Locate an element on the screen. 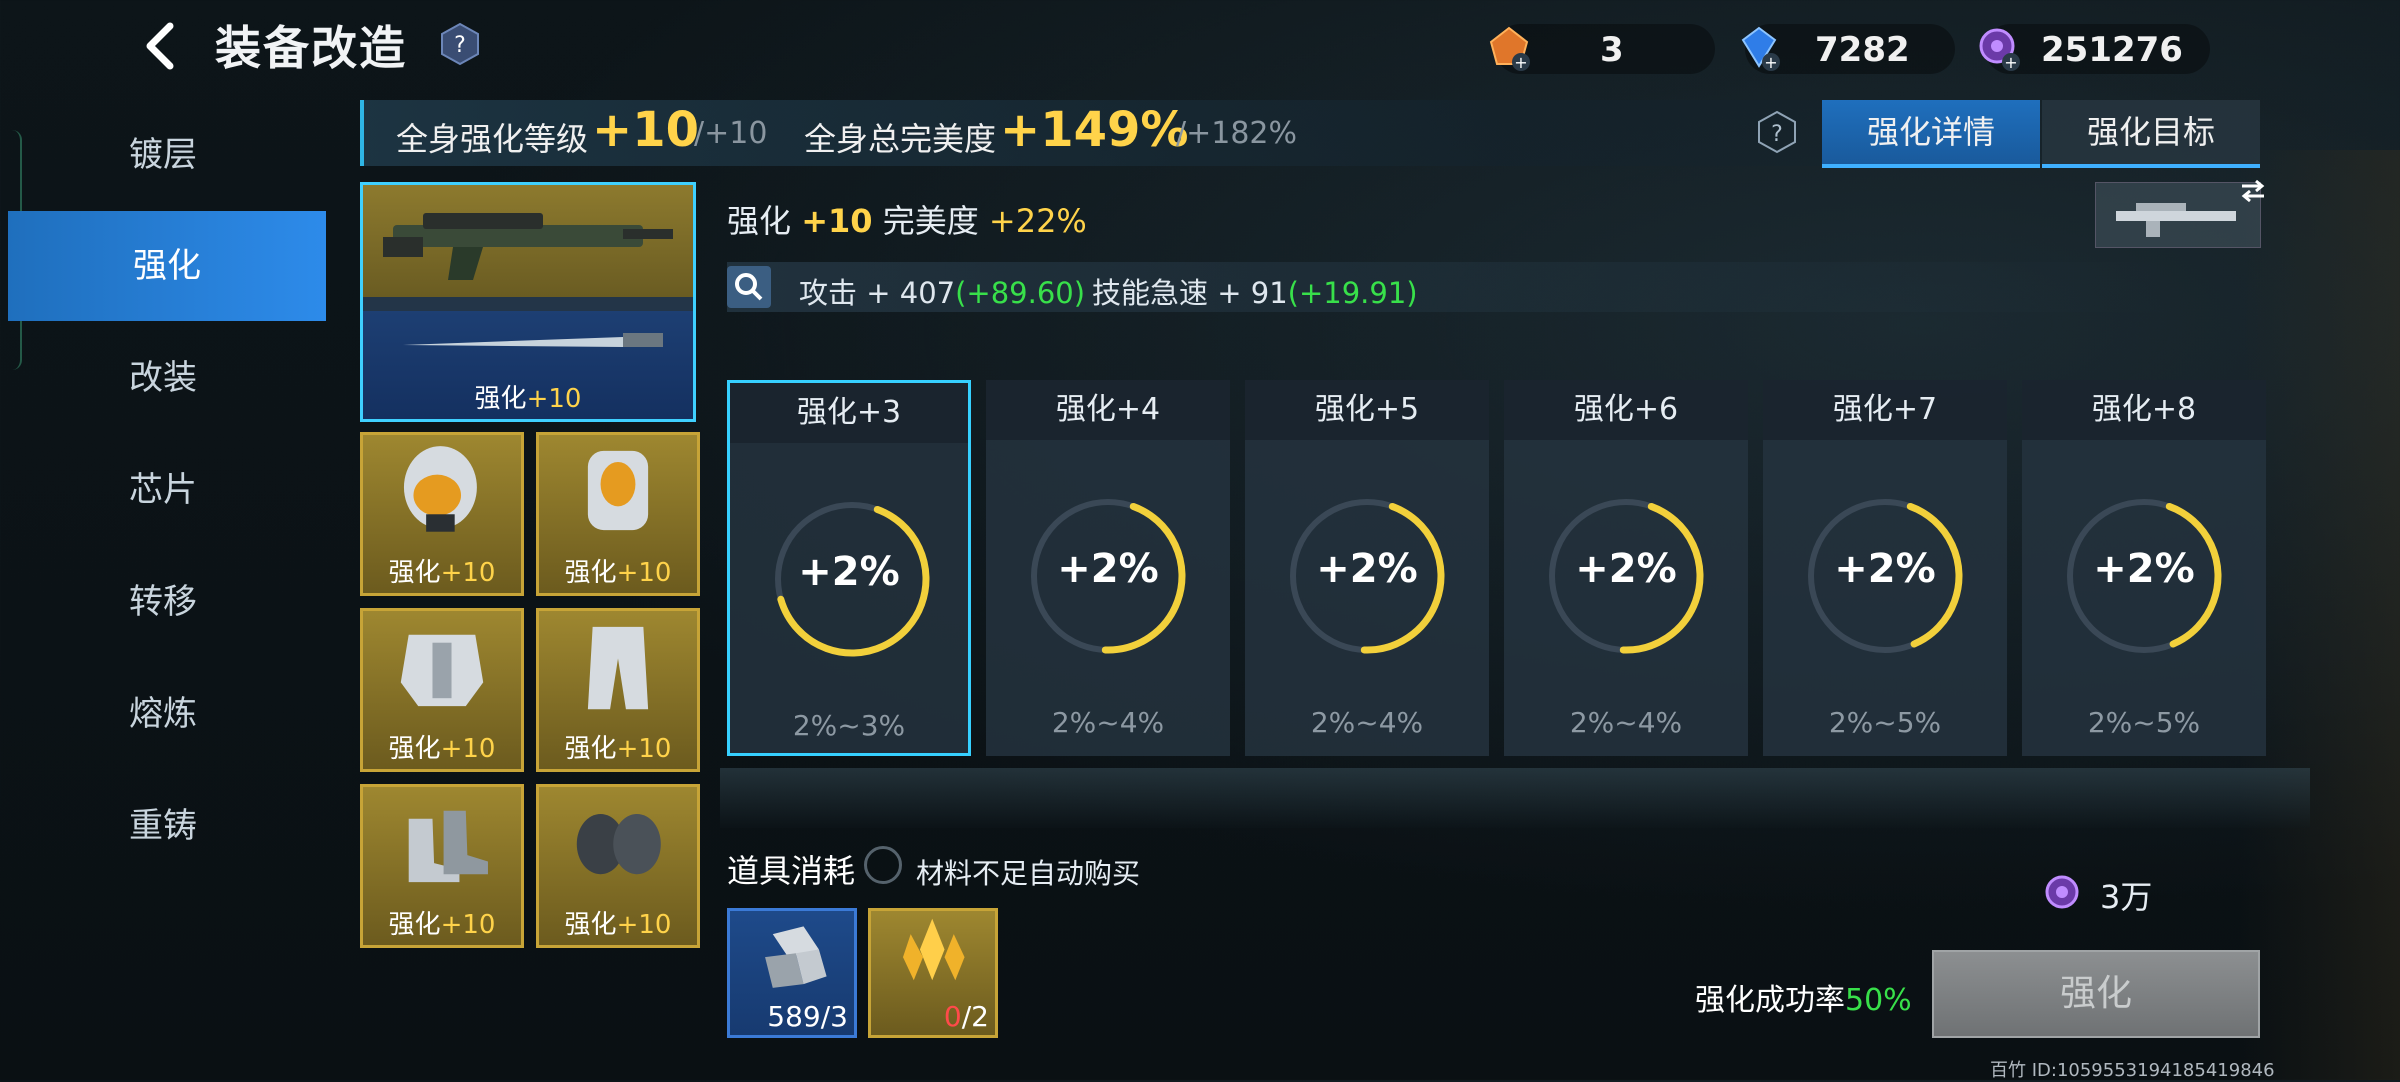 The height and width of the screenshot is (1082, 2400). total-level-max: /+10 is located at coordinates (731, 133).